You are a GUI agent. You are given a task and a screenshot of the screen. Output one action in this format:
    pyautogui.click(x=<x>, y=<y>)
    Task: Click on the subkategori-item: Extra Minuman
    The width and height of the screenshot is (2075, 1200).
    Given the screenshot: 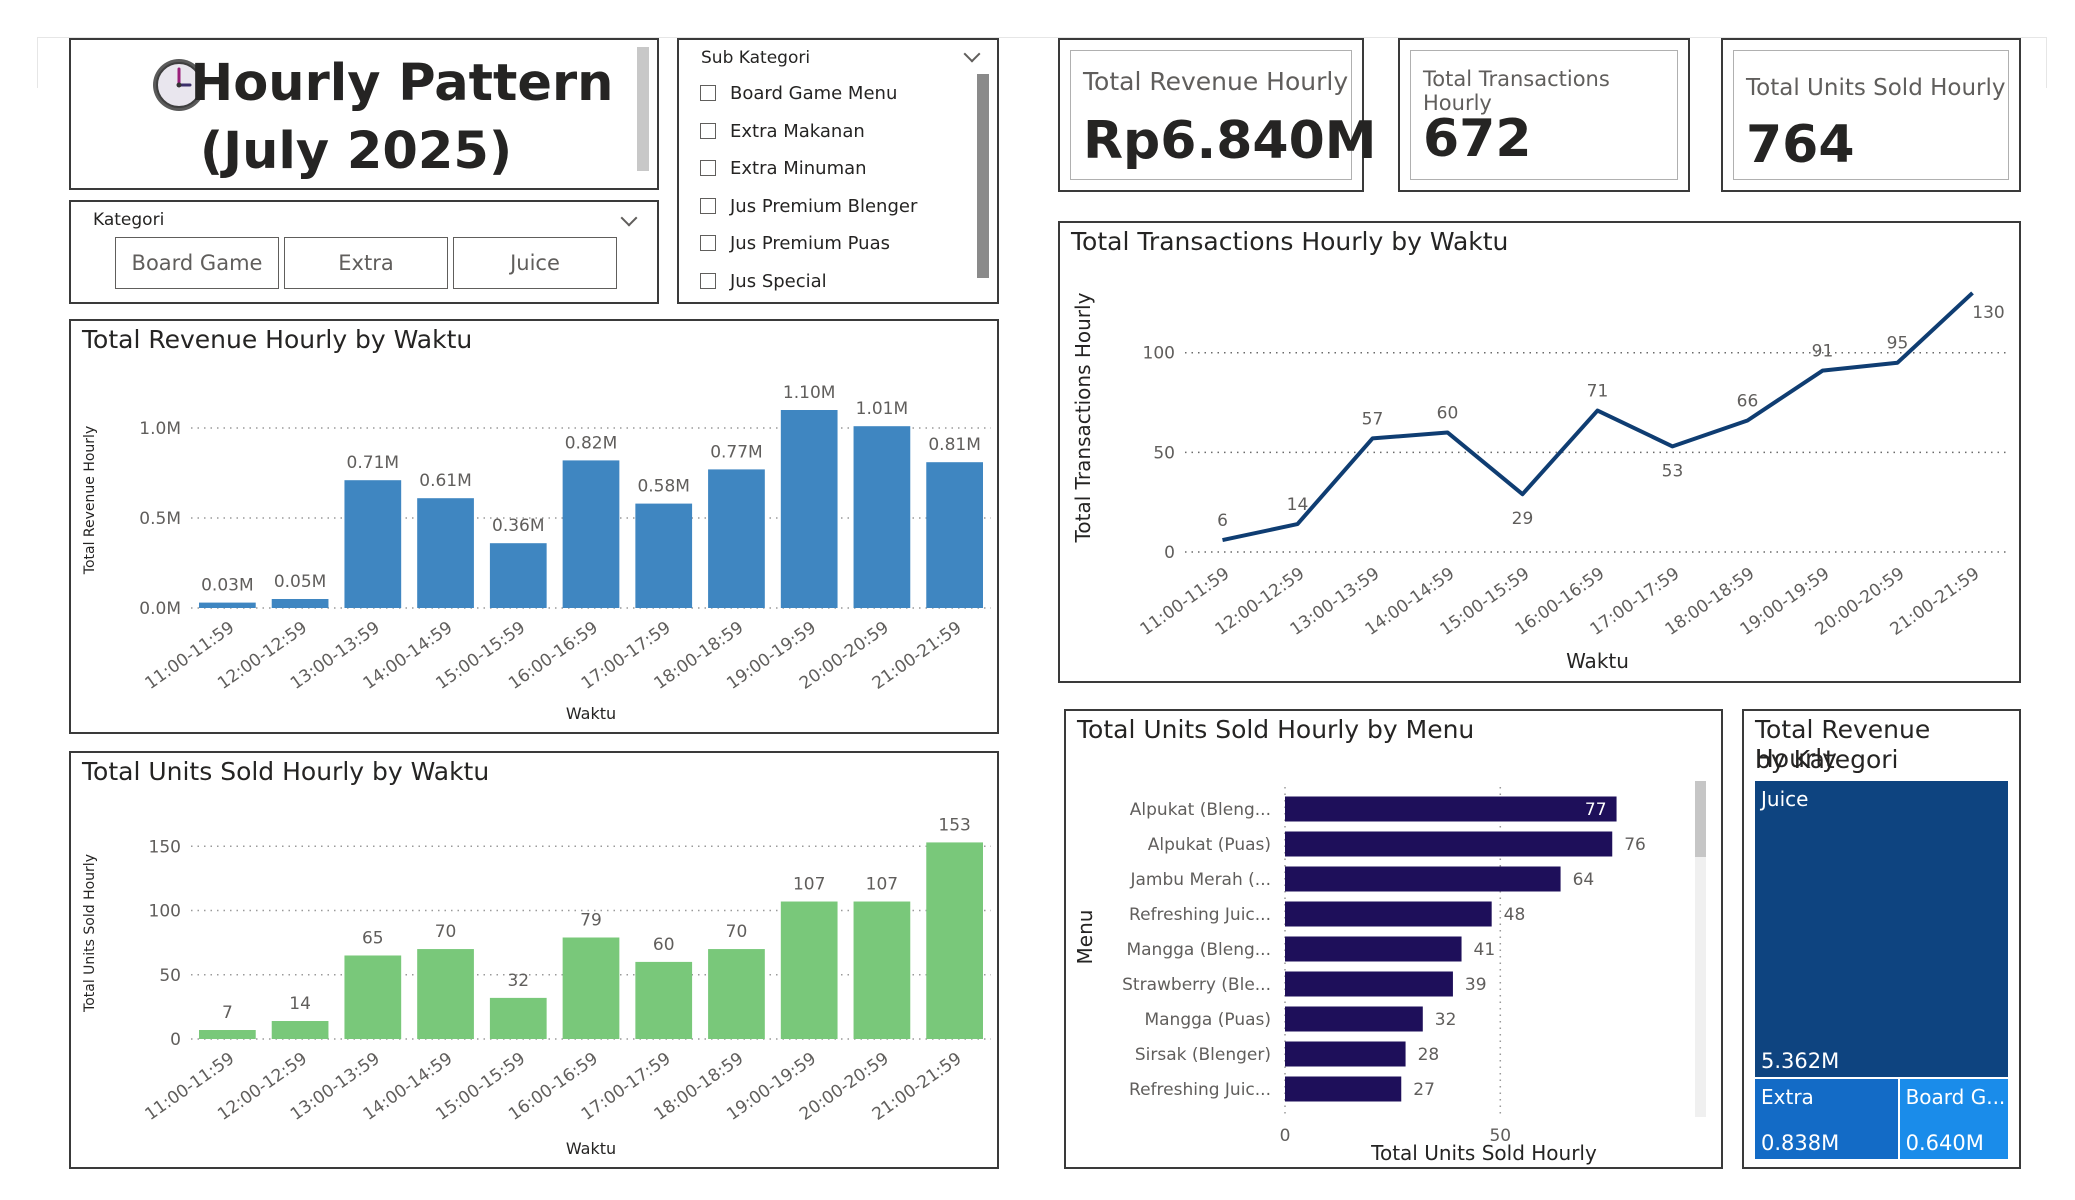 What is the action you would take?
    pyautogui.click(x=783, y=168)
    